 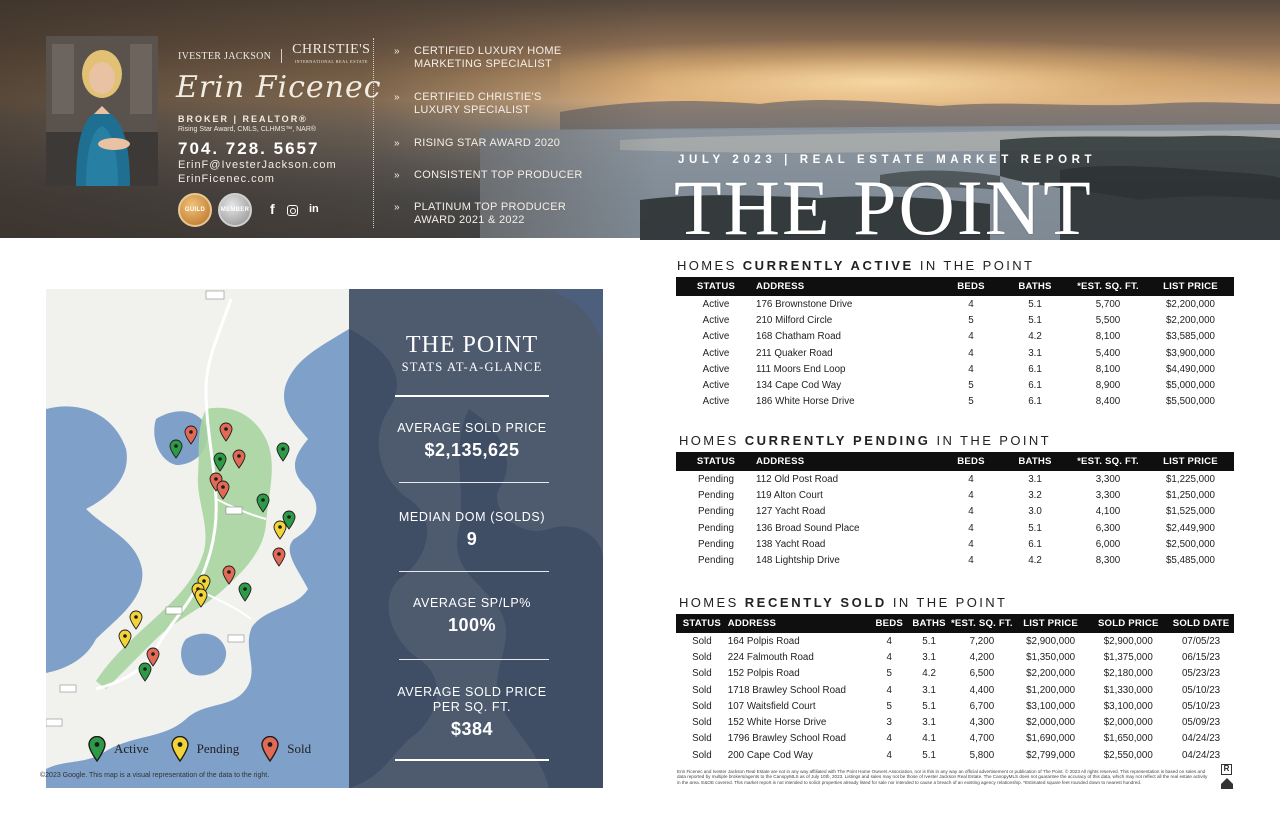 I want to click on guild-badge: GUILD, so click(x=195, y=210).